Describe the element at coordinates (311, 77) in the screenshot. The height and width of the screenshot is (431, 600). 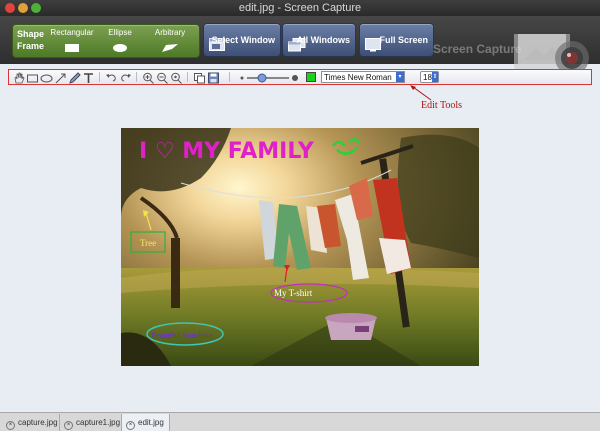
I see `color-swatch` at that location.